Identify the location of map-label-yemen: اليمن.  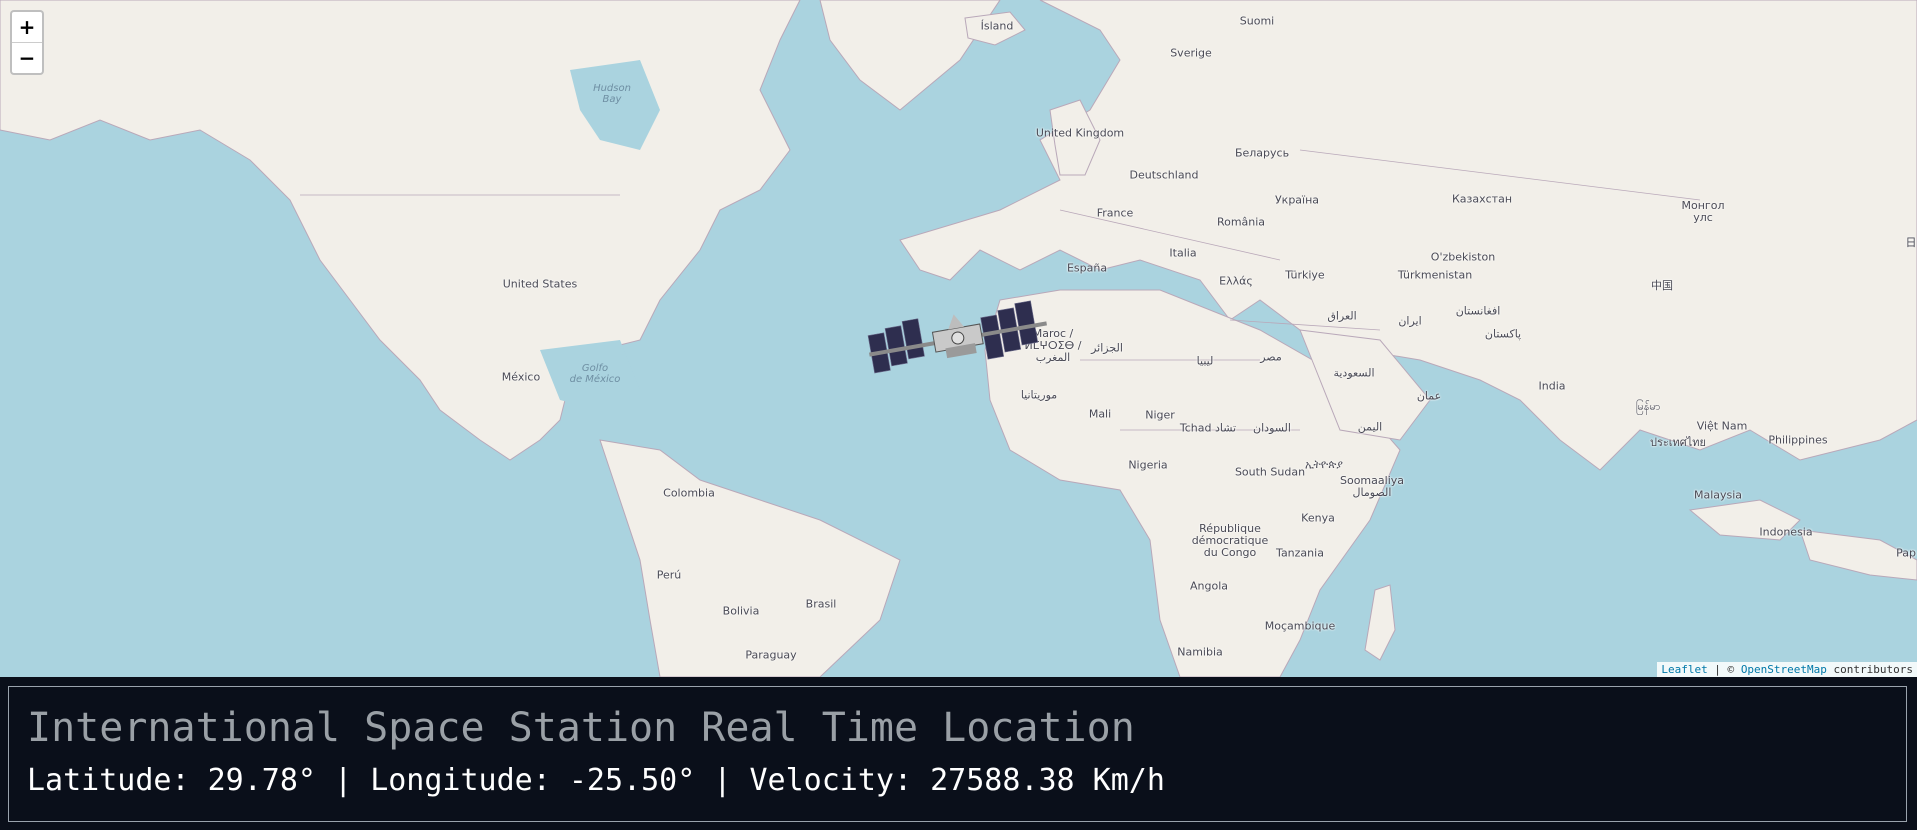
(1370, 427).